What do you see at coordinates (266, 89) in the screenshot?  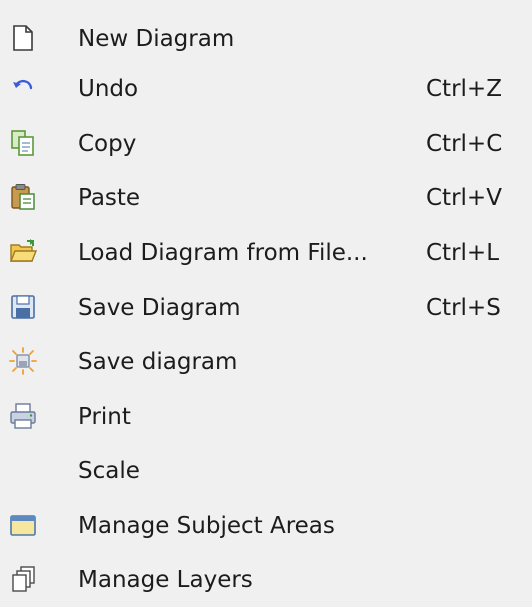 I see `menu-item-undo: Undo Ctrl+Z` at bounding box center [266, 89].